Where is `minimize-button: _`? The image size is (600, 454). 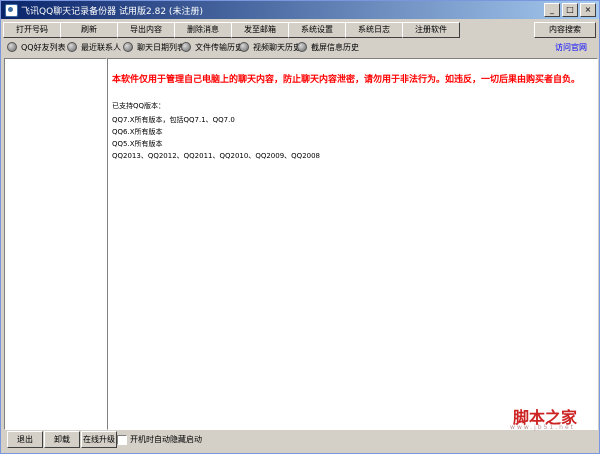
minimize-button: _ is located at coordinates (552, 10).